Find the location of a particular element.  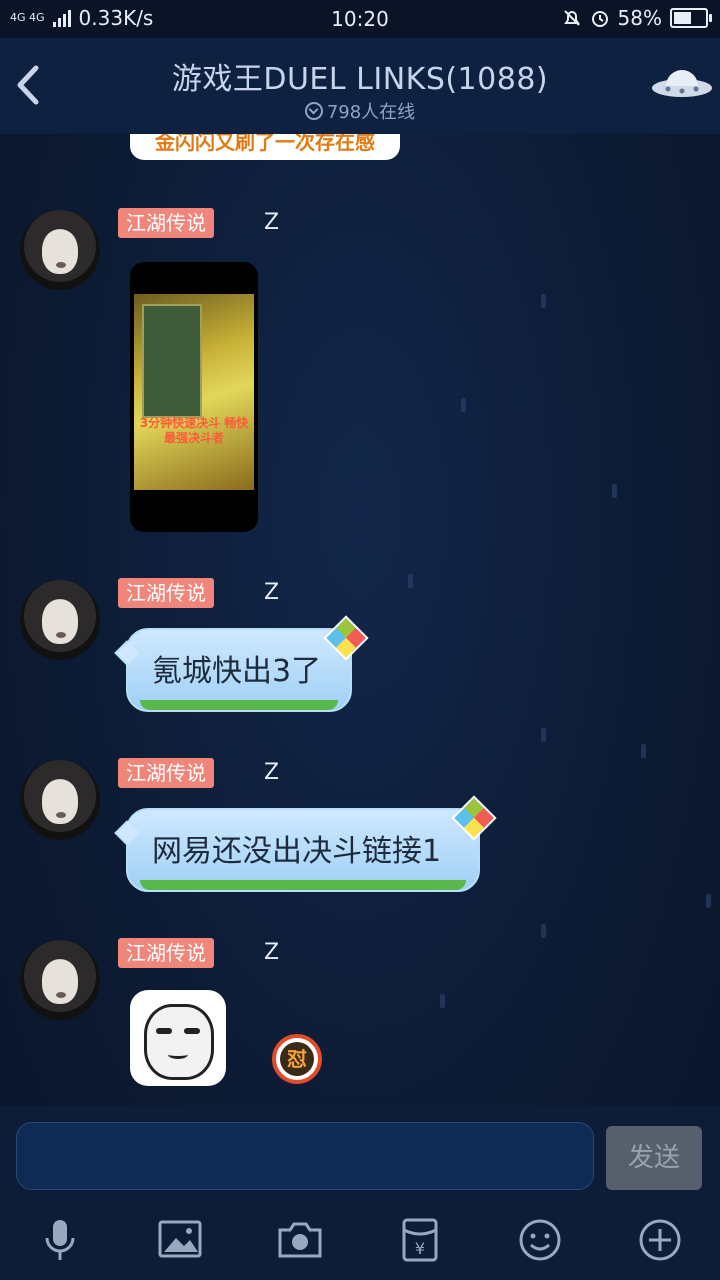

online-count: 798人在线 is located at coordinates (360, 111).